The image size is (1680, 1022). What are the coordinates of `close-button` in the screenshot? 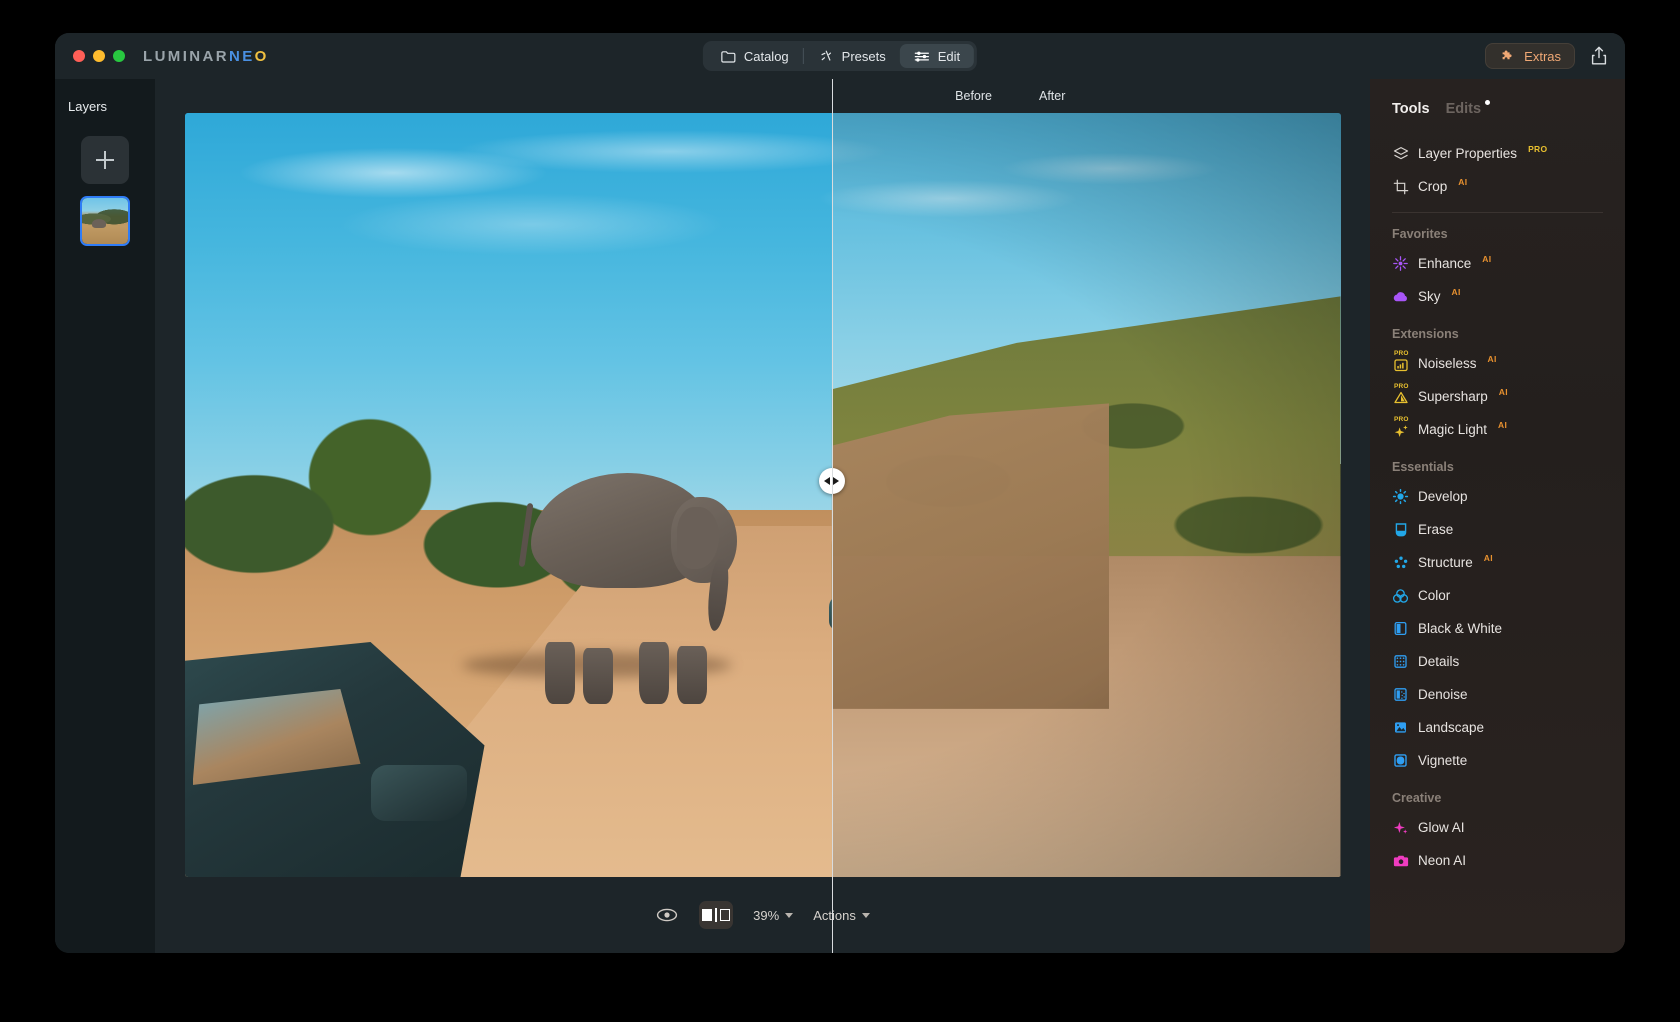 It's located at (79, 56).